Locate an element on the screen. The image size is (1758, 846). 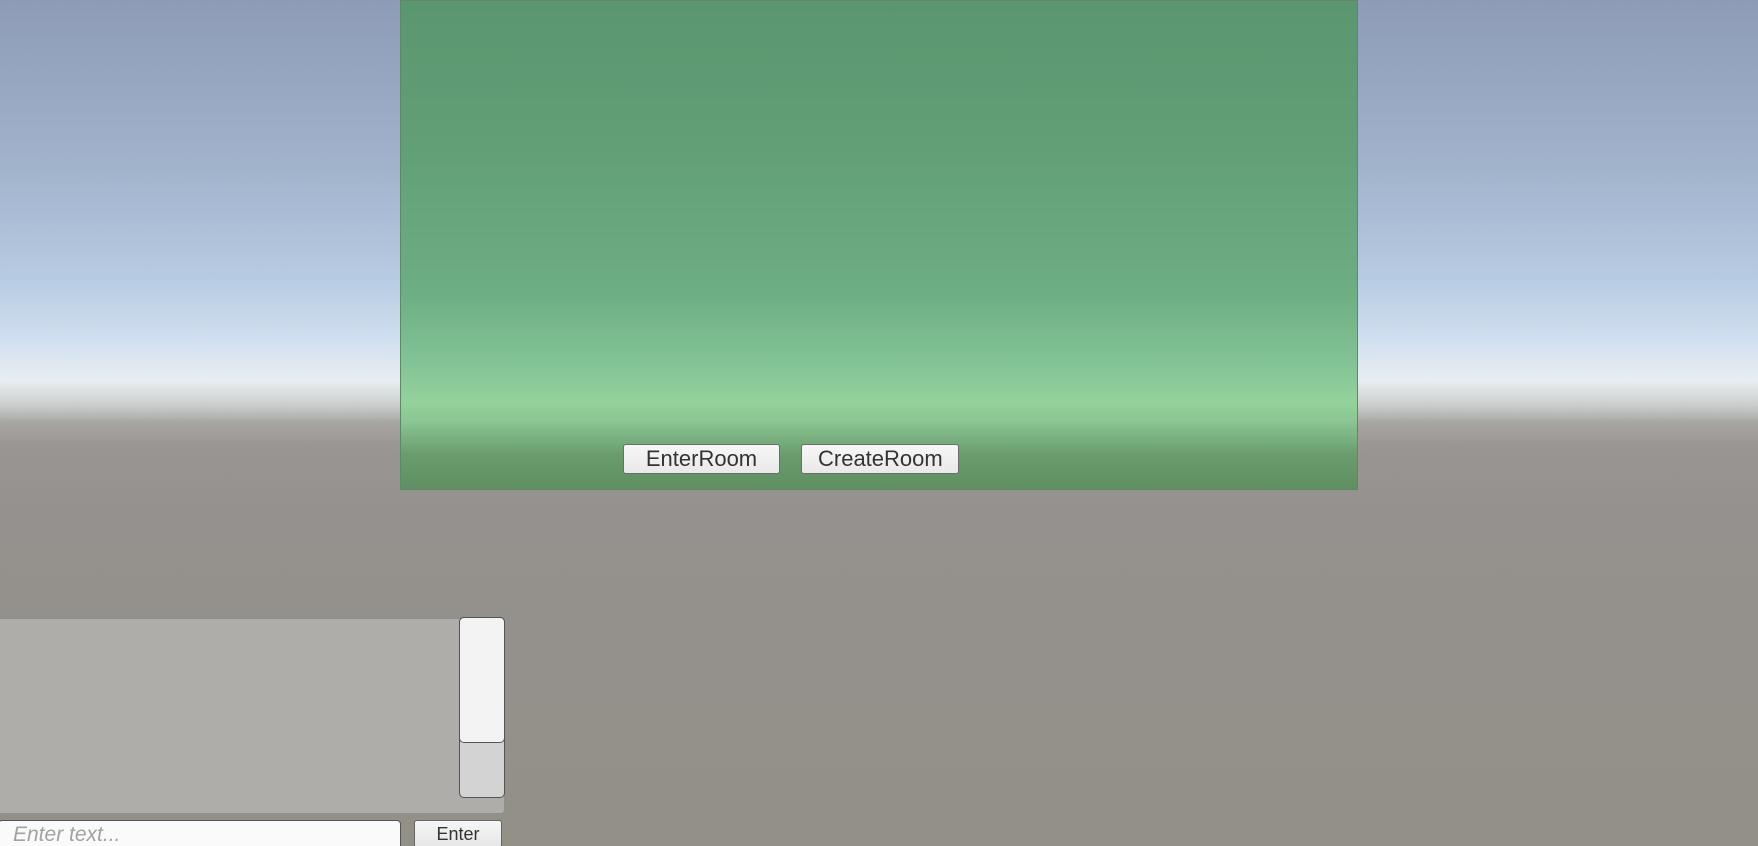
create-room-button: CreateRoom is located at coordinates (880, 459).